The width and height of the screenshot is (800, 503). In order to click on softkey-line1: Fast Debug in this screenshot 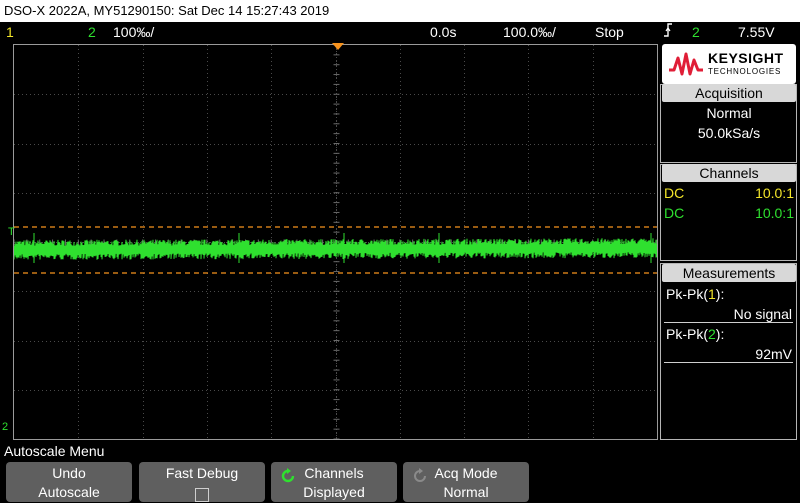, I will do `click(202, 473)`.